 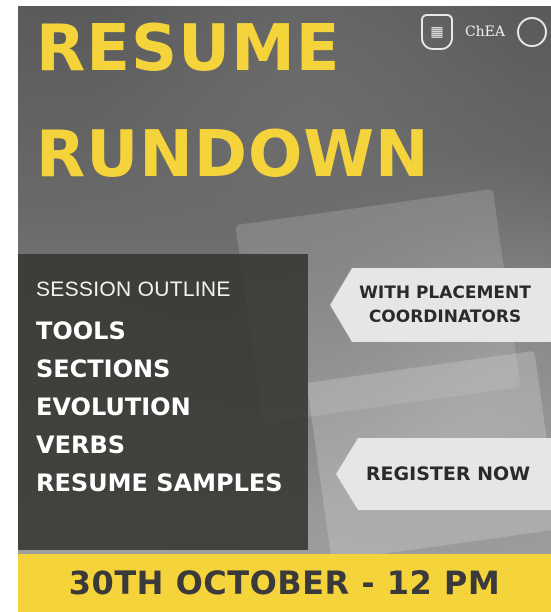 I want to click on logo-group: ▦ ChEA, so click(x=483, y=32).